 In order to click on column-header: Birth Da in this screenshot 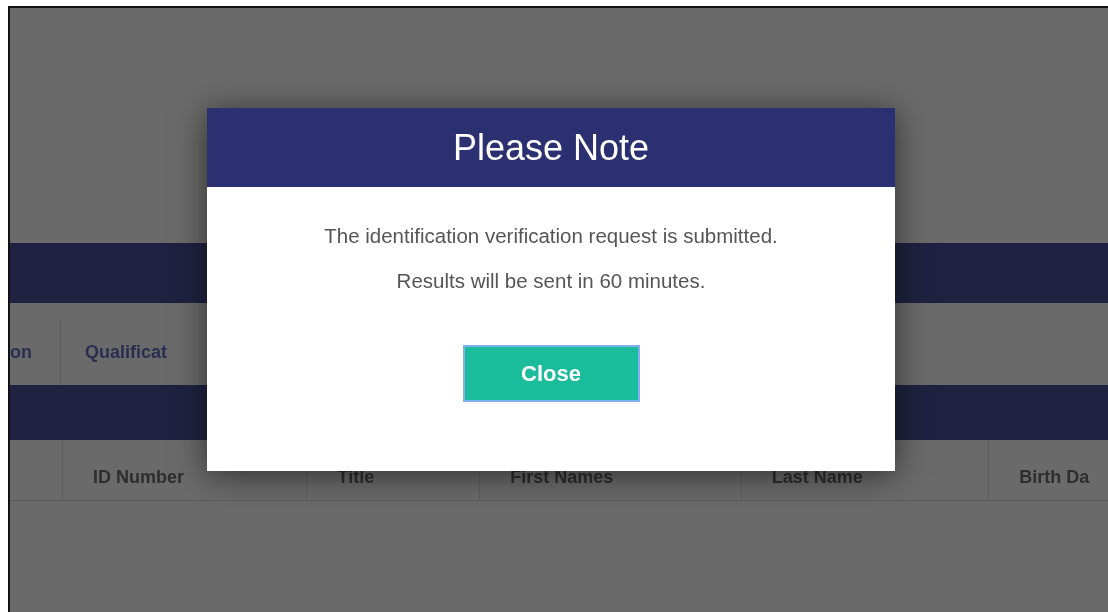, I will do `click(1048, 470)`.